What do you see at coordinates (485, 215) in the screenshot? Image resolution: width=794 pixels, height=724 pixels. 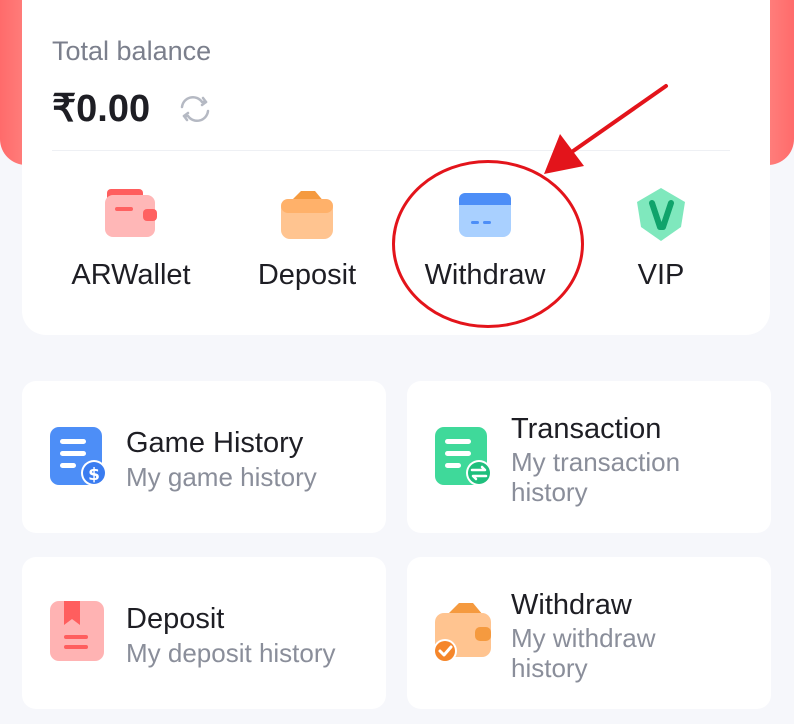 I see `card-blue-icon` at bounding box center [485, 215].